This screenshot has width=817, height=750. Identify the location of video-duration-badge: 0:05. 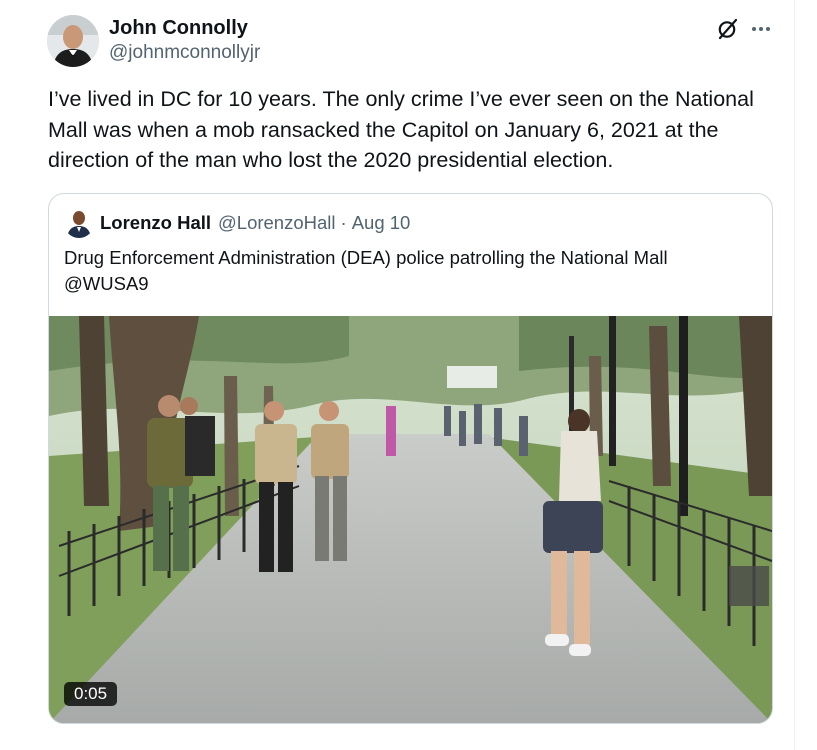
(91, 694).